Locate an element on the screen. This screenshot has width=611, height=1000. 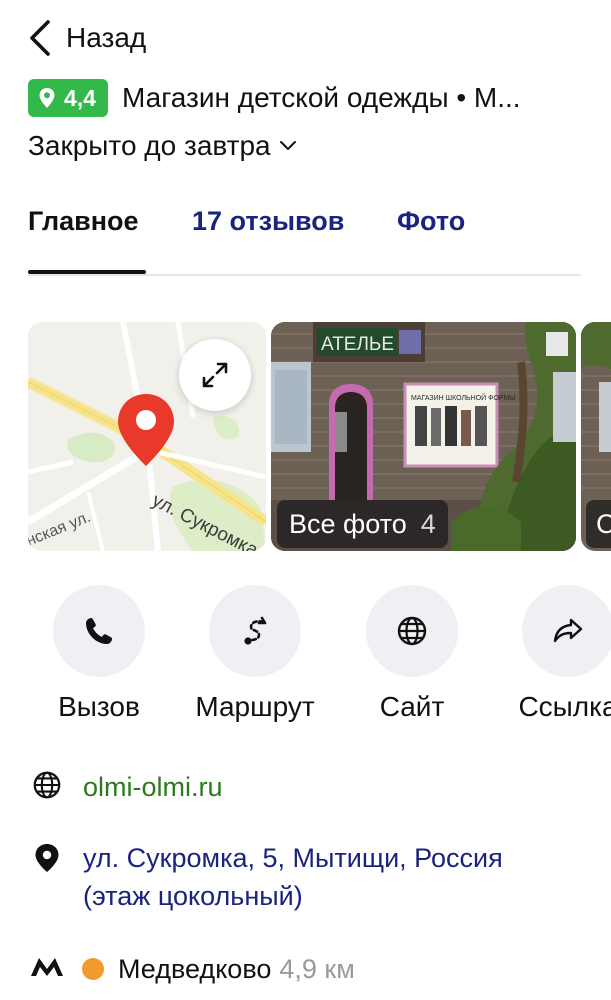
tab-bar: Главное 17 отзывов Фото is located at coordinates (304, 238).